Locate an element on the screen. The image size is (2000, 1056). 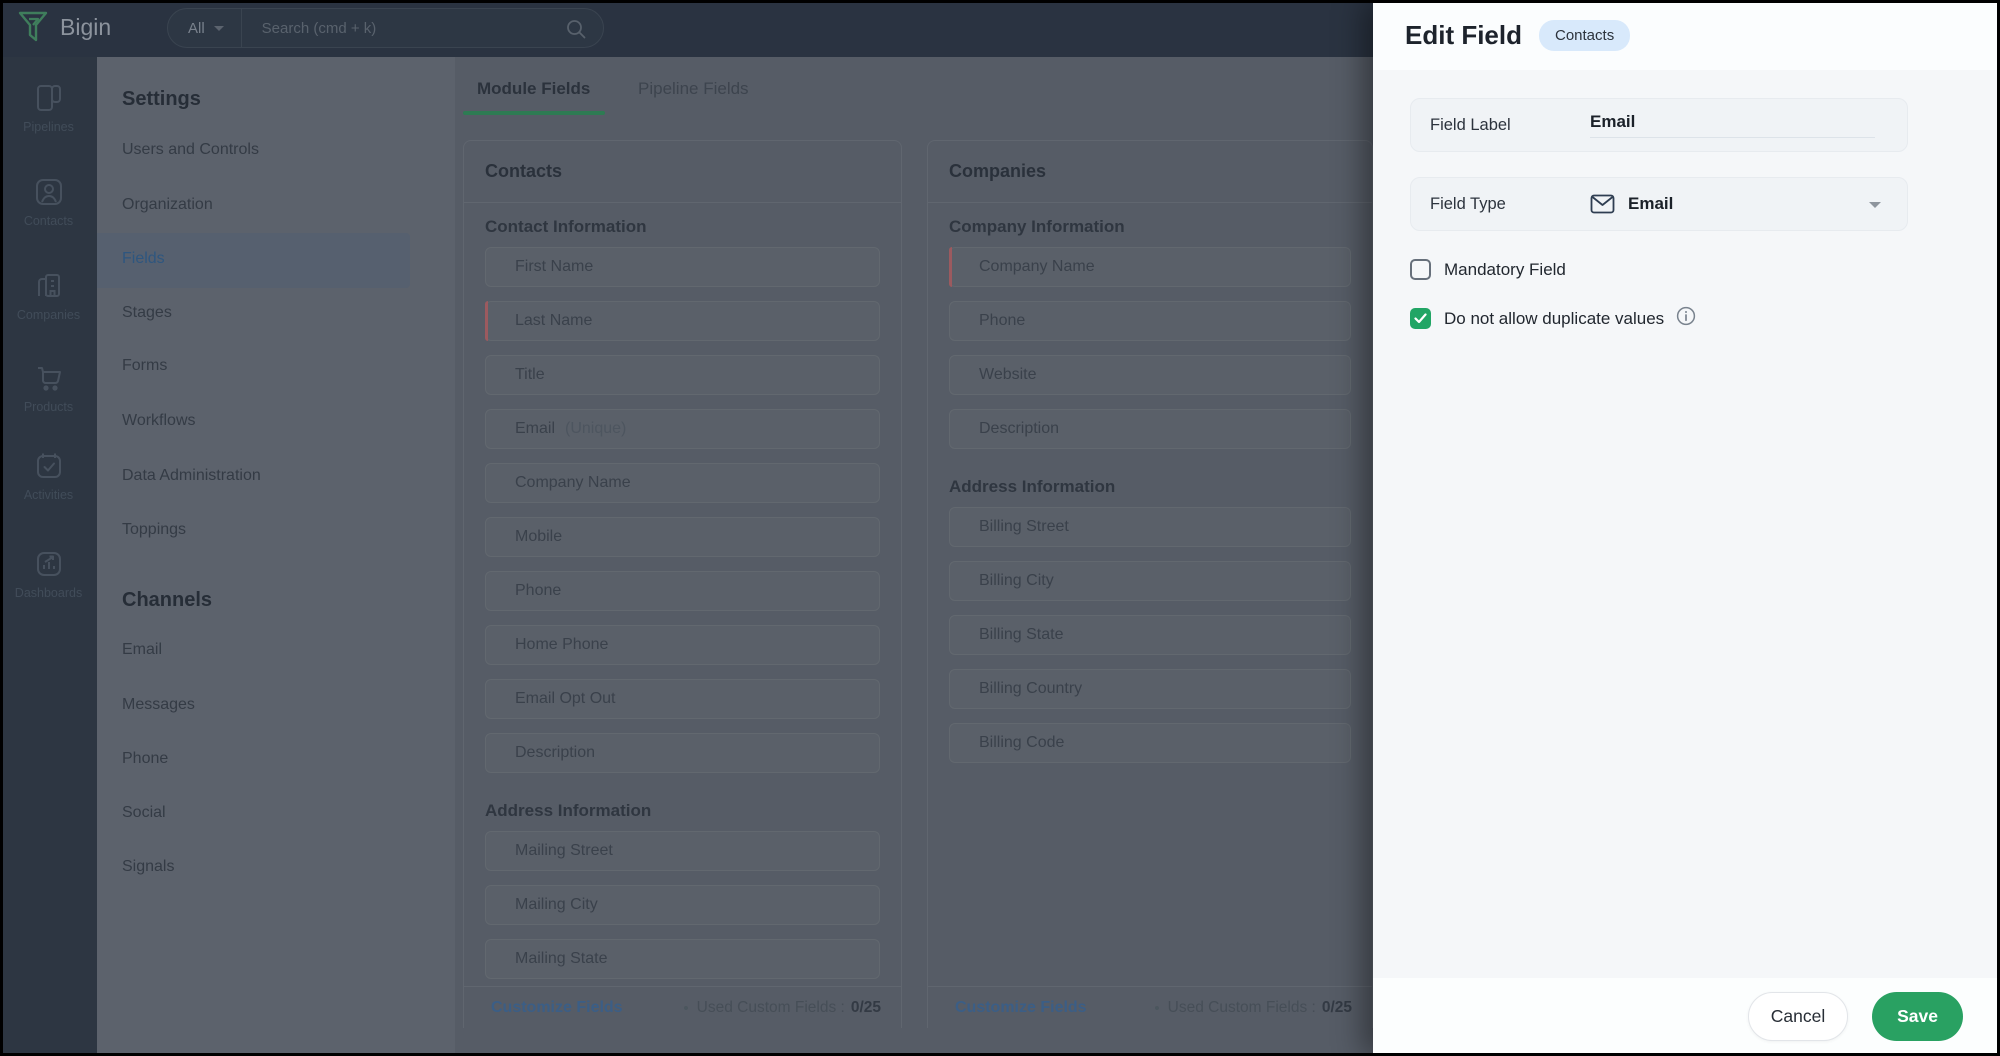
field-card-last-name: Last Name is located at coordinates (682, 321).